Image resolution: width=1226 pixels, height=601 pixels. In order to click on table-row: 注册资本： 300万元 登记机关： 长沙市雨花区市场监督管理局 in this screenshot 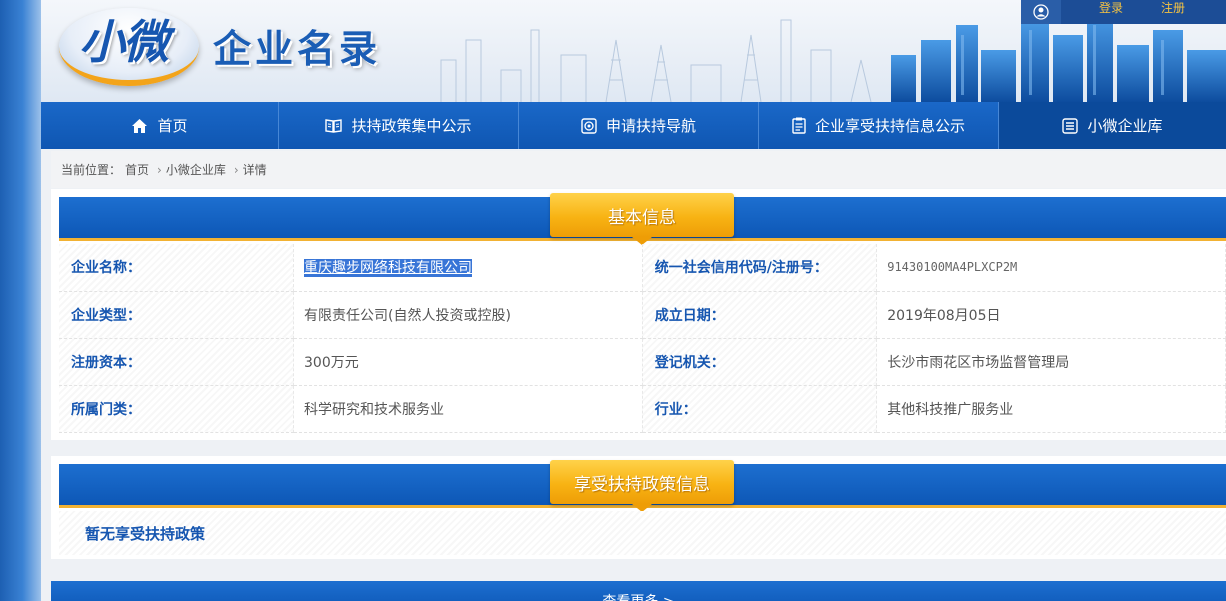, I will do `click(642, 362)`.